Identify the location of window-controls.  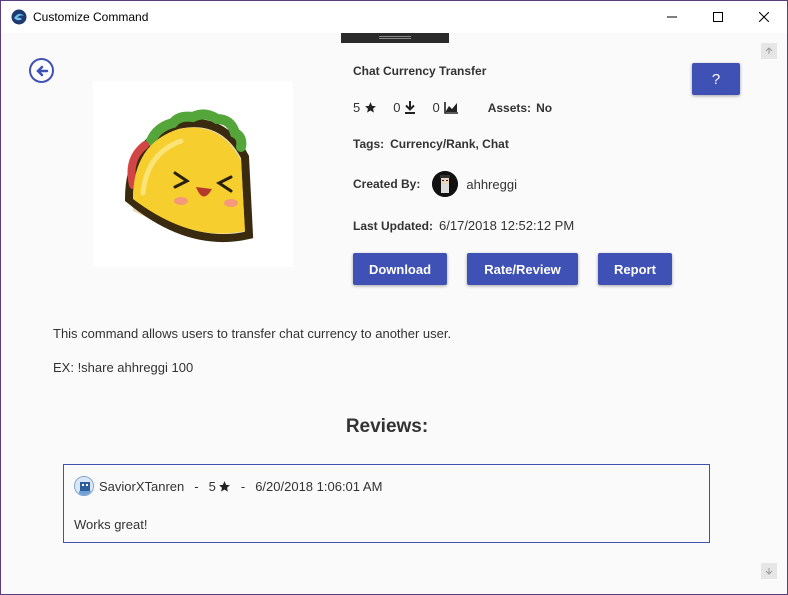
(718, 17).